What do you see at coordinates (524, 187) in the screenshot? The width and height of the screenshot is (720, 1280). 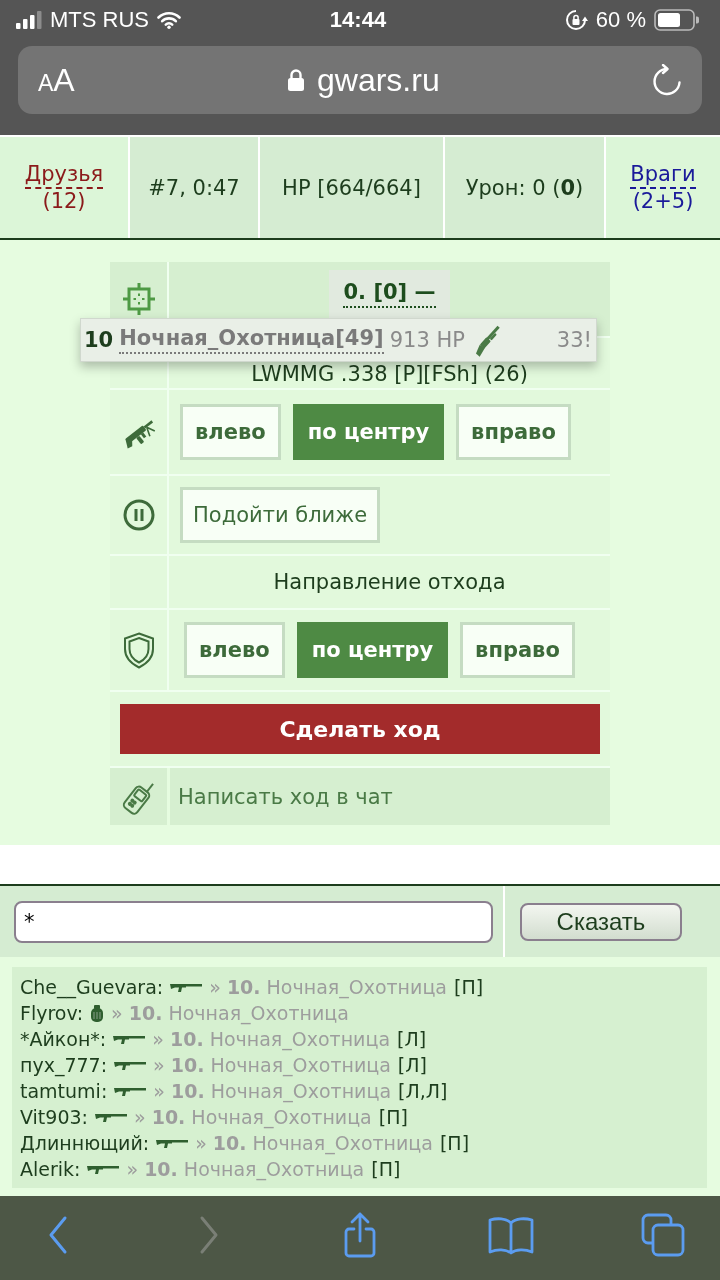 I see `damage-status: Урон: 0 (0)` at bounding box center [524, 187].